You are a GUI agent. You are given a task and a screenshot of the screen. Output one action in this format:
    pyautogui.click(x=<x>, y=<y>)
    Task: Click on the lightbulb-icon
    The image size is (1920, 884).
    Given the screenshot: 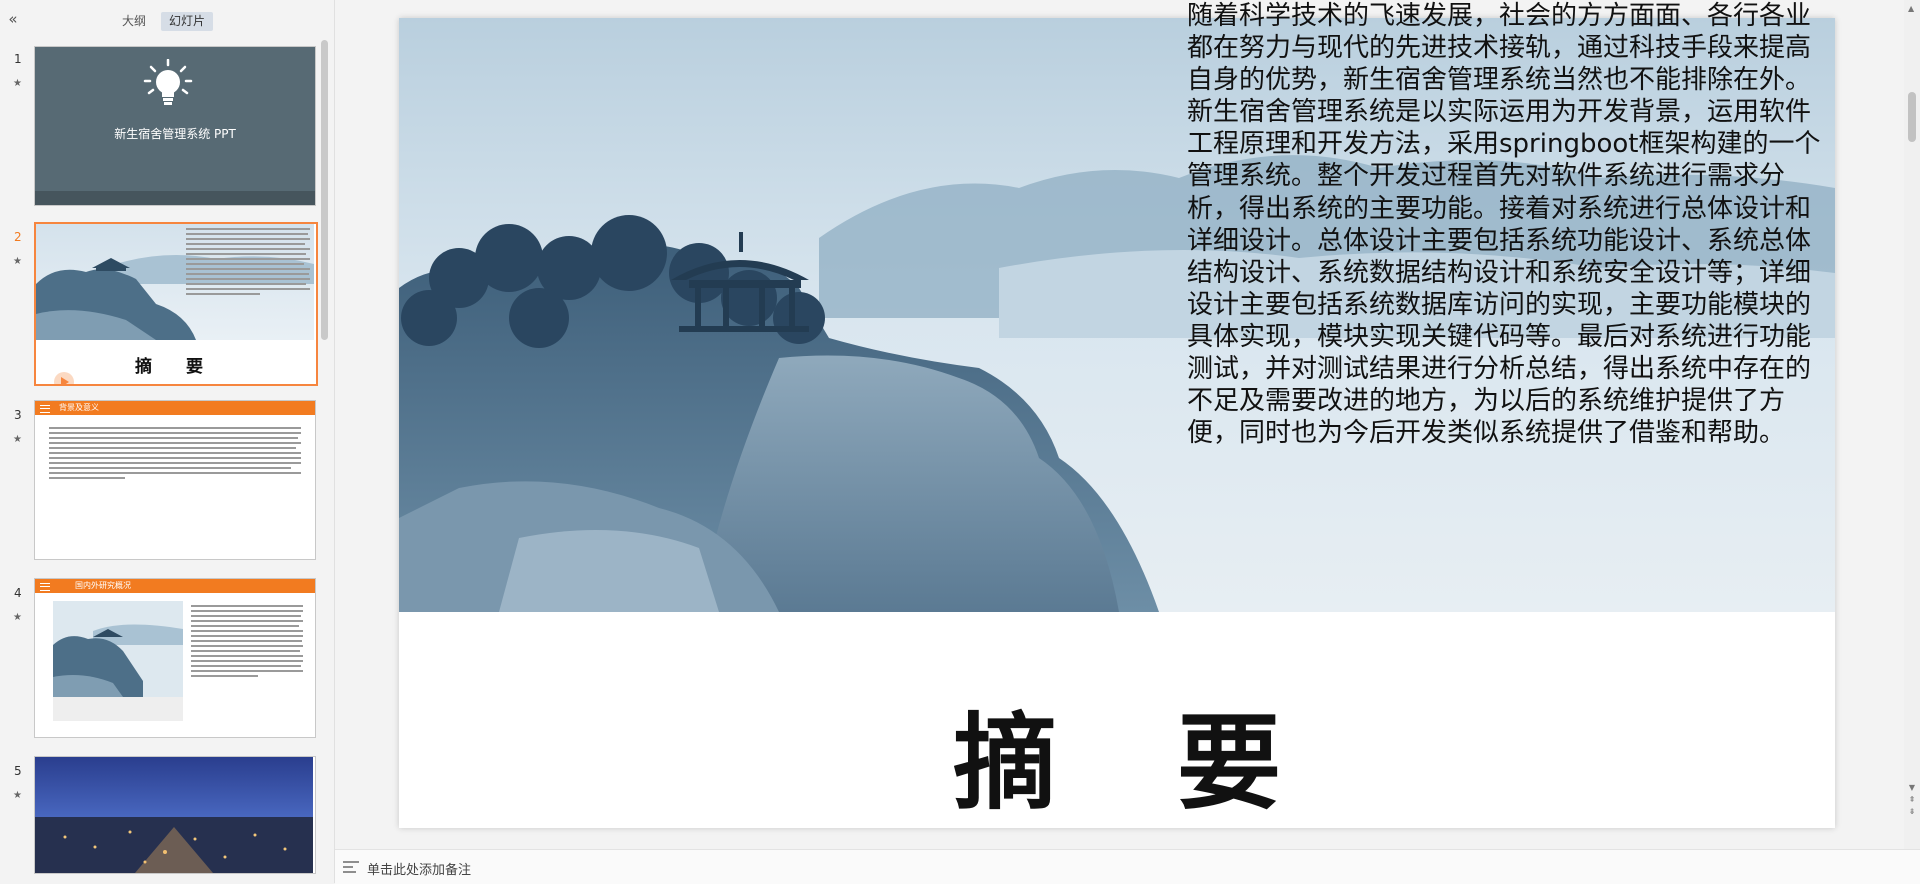 What is the action you would take?
    pyautogui.click(x=168, y=82)
    